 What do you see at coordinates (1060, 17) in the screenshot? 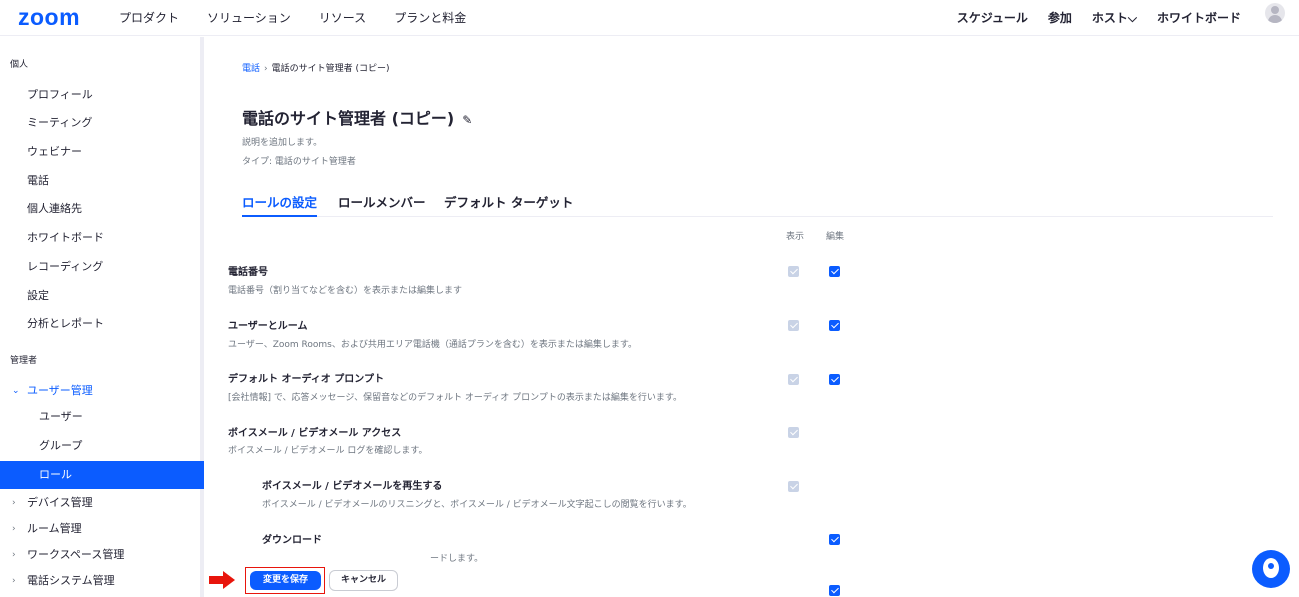
I see `nav-join: 参加` at bounding box center [1060, 17].